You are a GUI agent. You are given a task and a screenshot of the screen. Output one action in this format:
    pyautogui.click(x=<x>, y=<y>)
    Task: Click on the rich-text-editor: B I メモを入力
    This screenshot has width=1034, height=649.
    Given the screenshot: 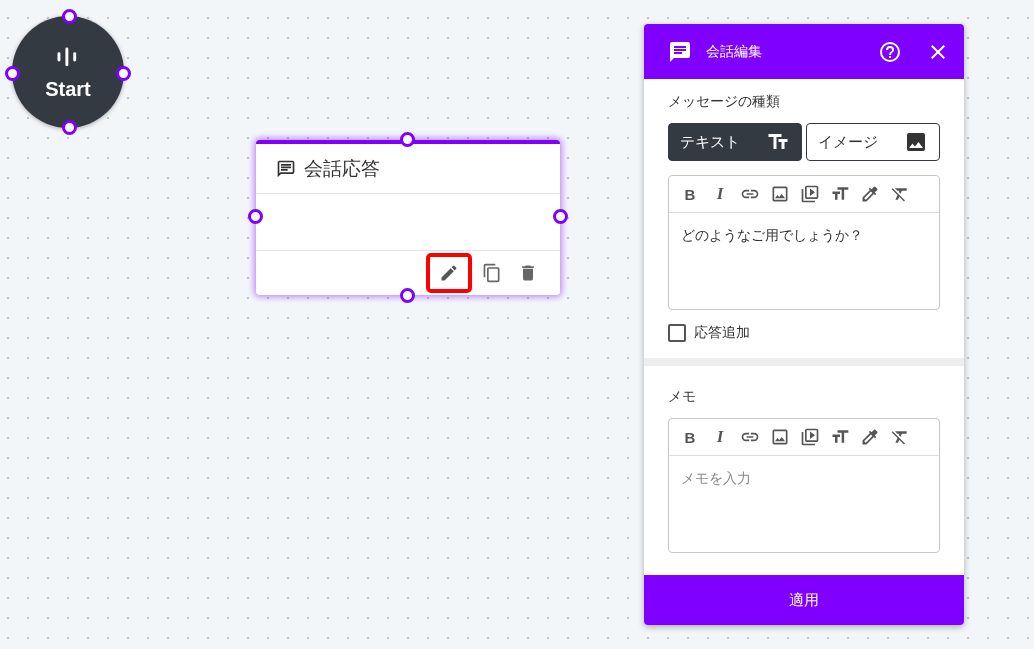 What is the action you would take?
    pyautogui.click(x=804, y=485)
    